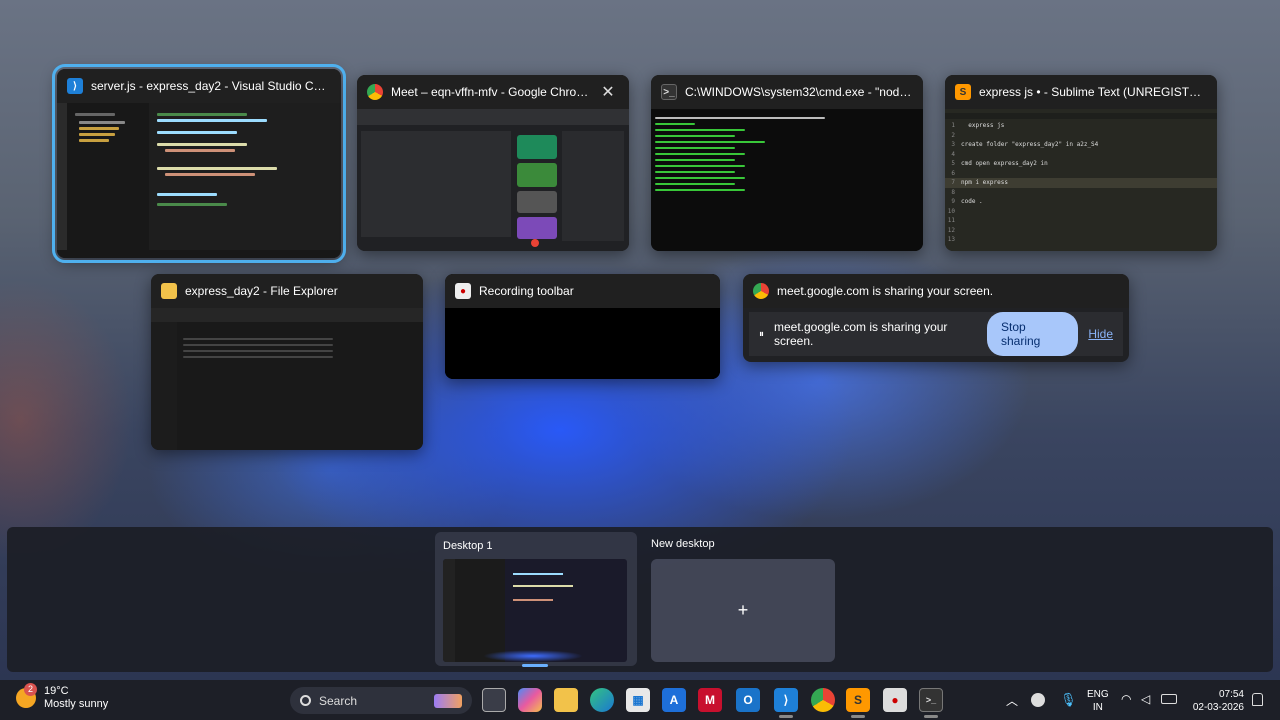 The height and width of the screenshot is (720, 1280). Describe the element at coordinates (953, 201) in the screenshot. I see `line-number: 9` at that location.